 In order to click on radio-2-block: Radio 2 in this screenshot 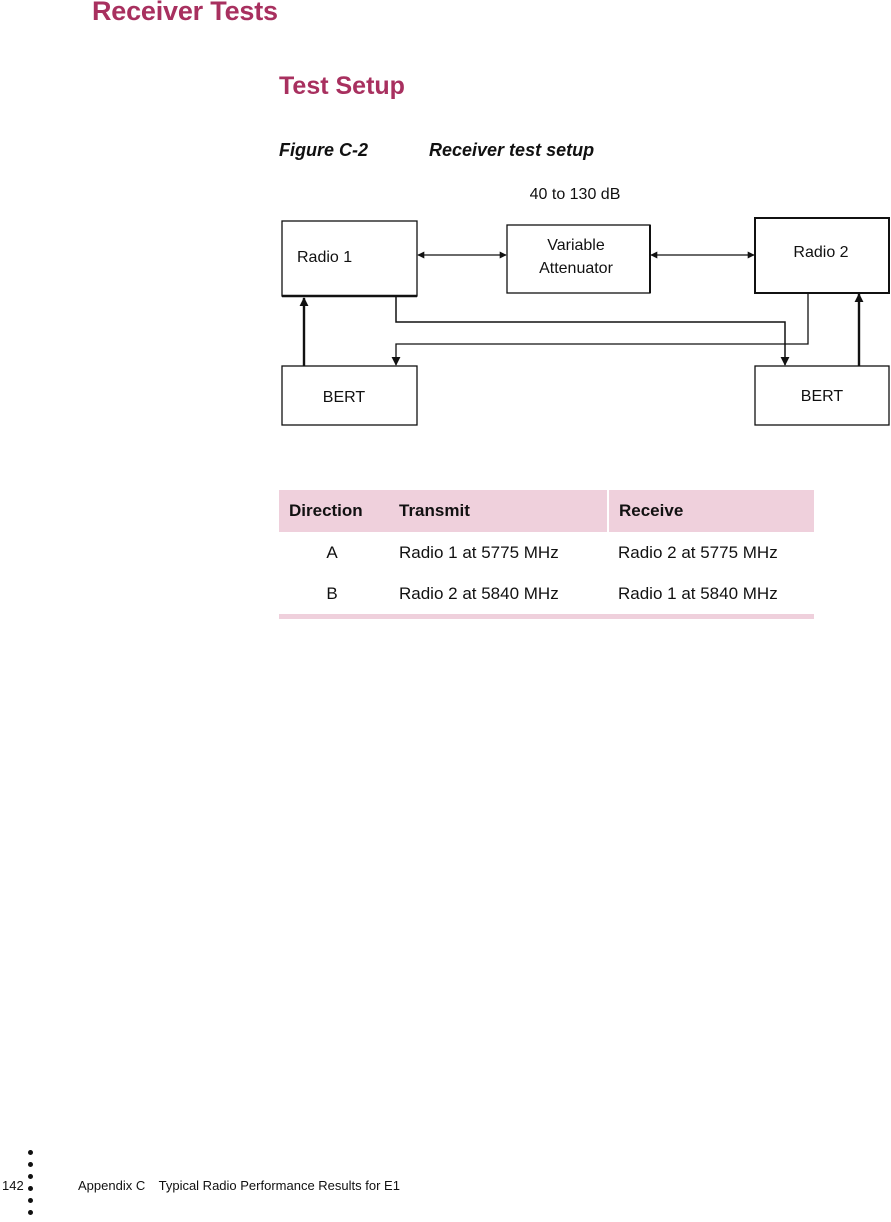, I will do `click(822, 255)`.